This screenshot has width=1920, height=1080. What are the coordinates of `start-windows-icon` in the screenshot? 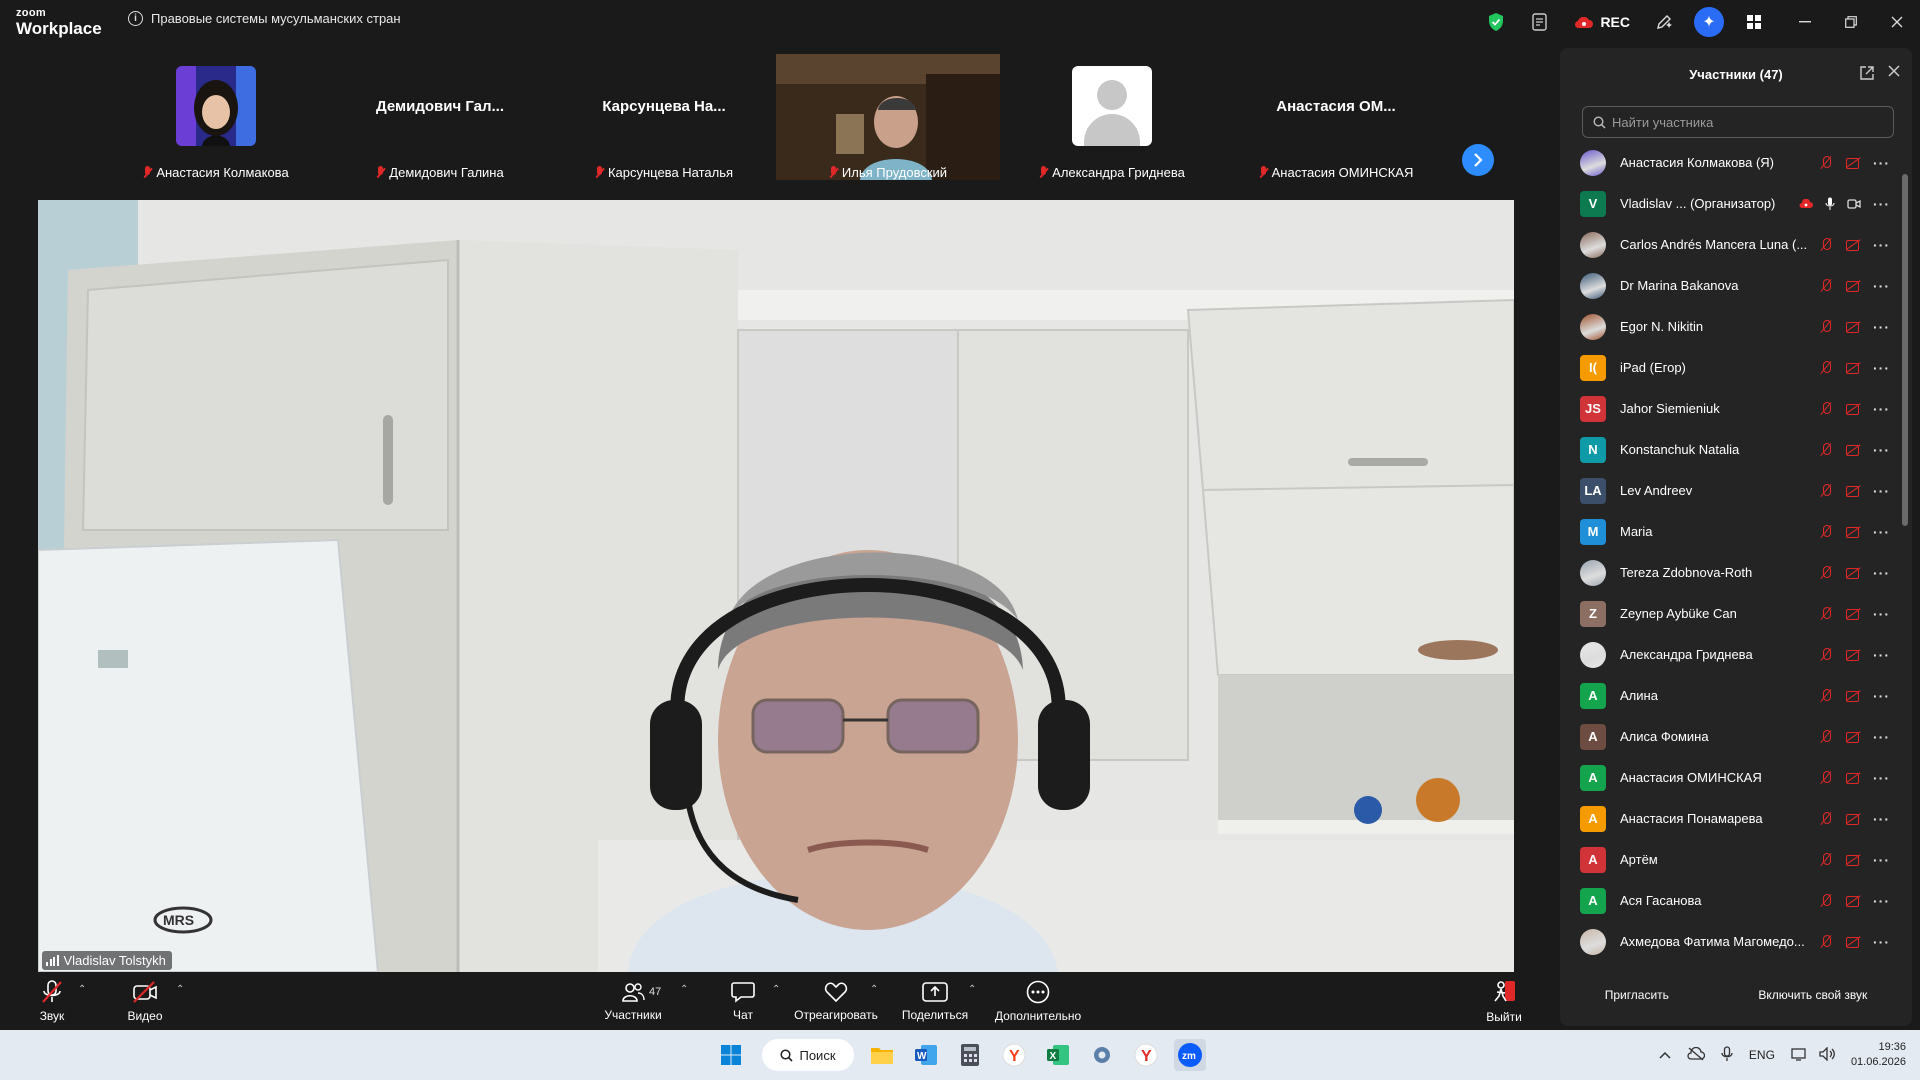 It's located at (731, 1055).